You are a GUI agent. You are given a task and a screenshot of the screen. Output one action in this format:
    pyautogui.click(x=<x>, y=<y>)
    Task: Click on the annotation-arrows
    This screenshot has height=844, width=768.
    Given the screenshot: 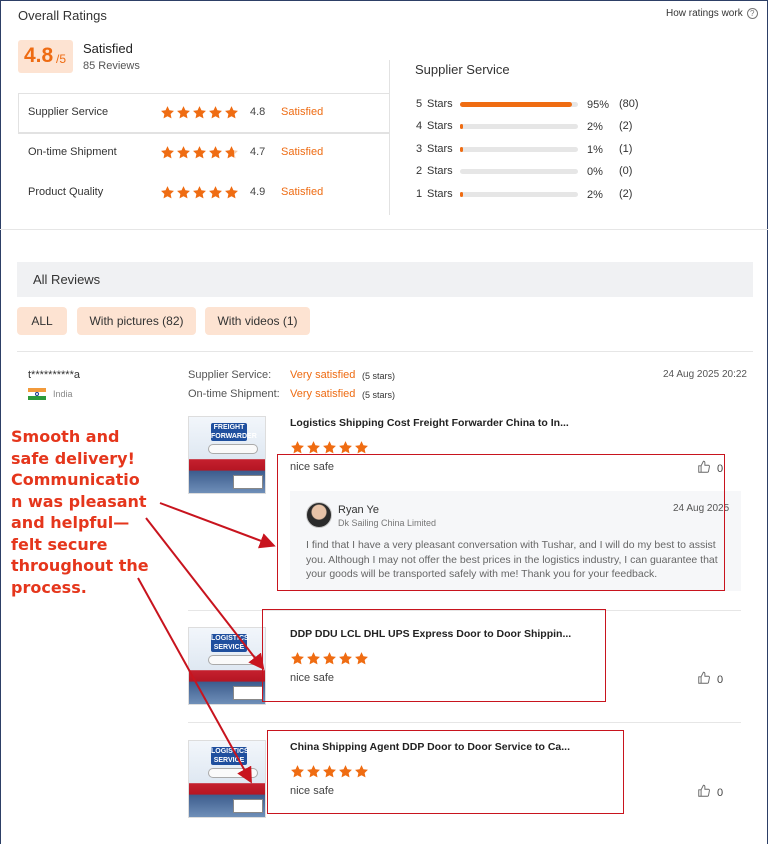 What is the action you would take?
    pyautogui.click(x=206, y=643)
    